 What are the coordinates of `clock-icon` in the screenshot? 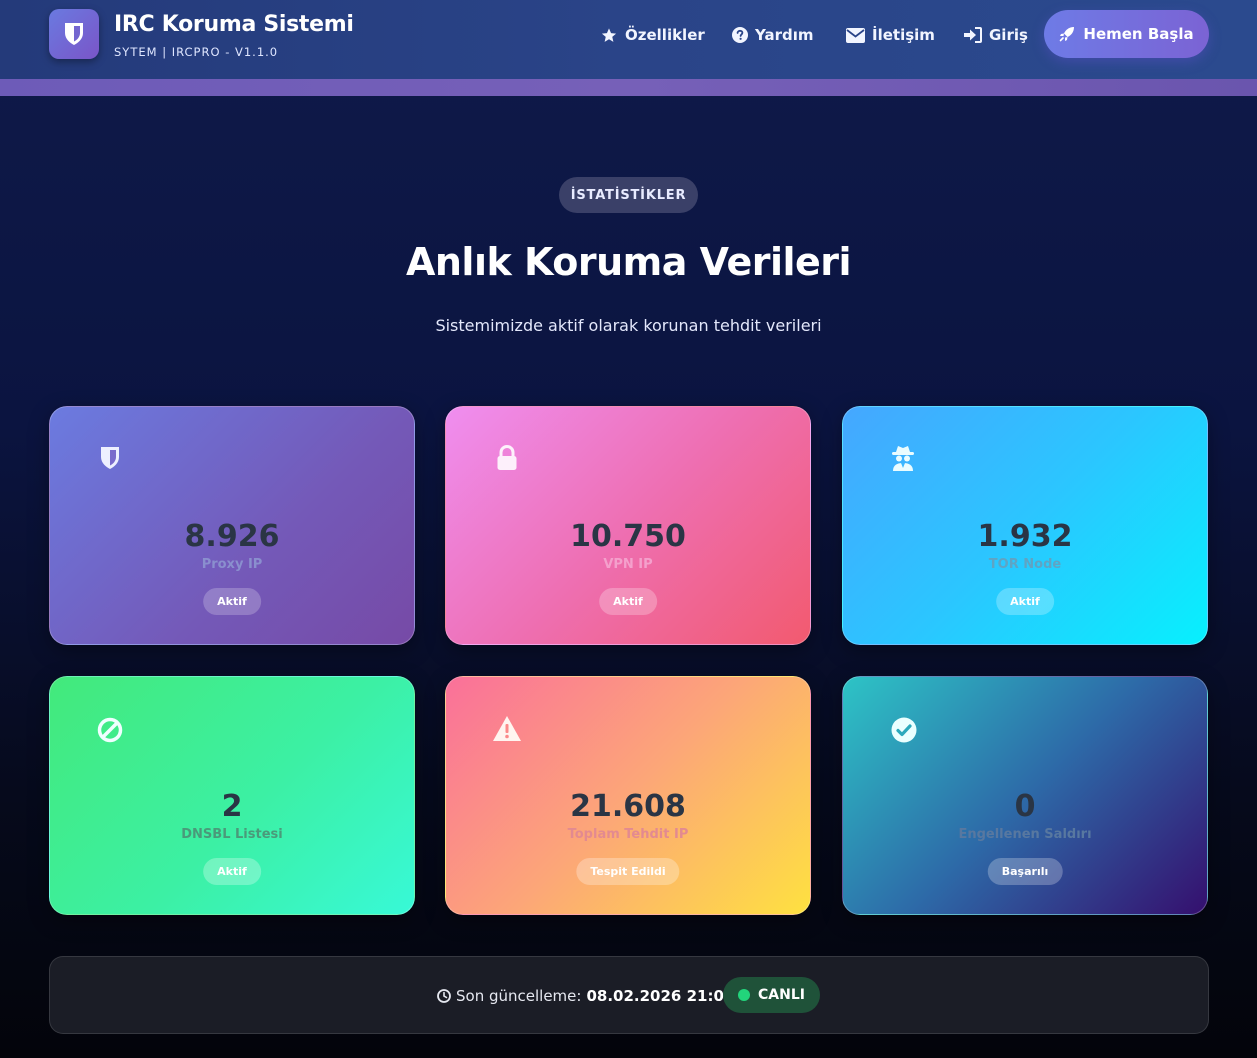 It's located at (444, 996).